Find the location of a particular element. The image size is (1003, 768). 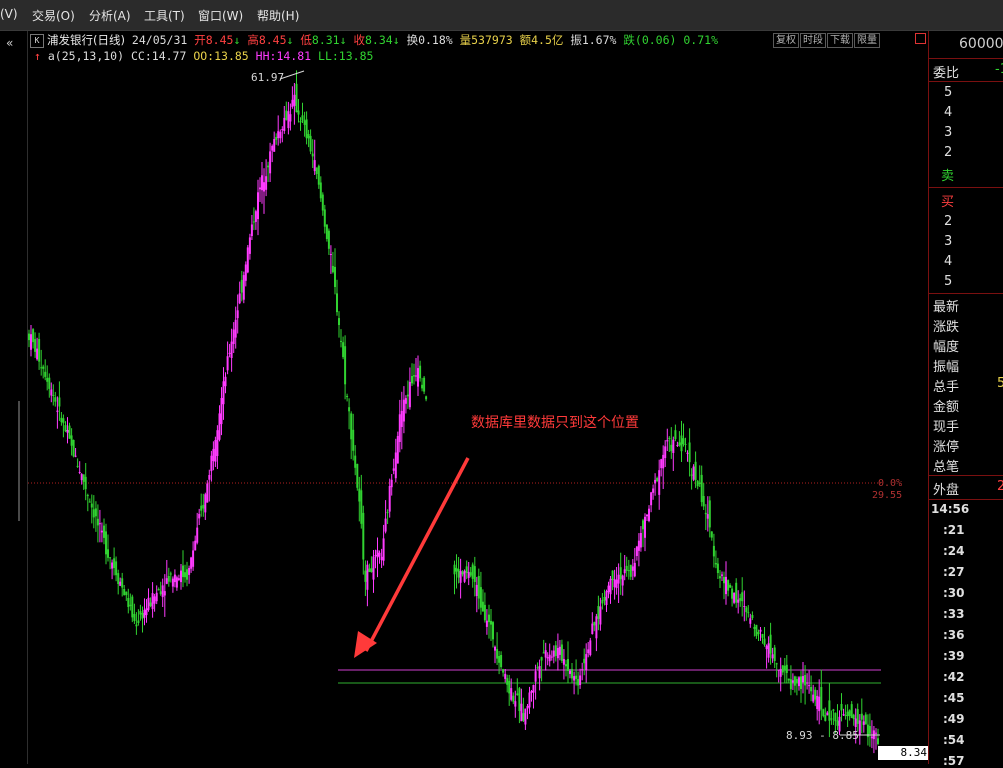

panel-toggle-icon is located at coordinates (920, 38).